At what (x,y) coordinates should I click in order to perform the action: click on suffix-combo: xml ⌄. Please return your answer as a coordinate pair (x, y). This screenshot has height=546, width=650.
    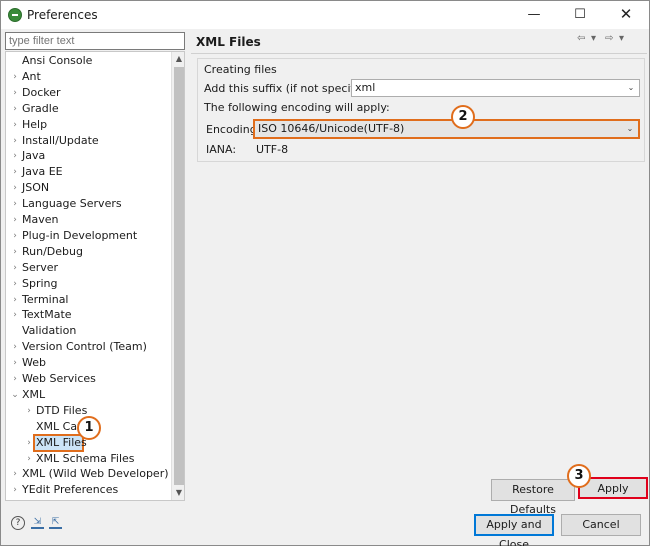
    Looking at the image, I should click on (495, 88).